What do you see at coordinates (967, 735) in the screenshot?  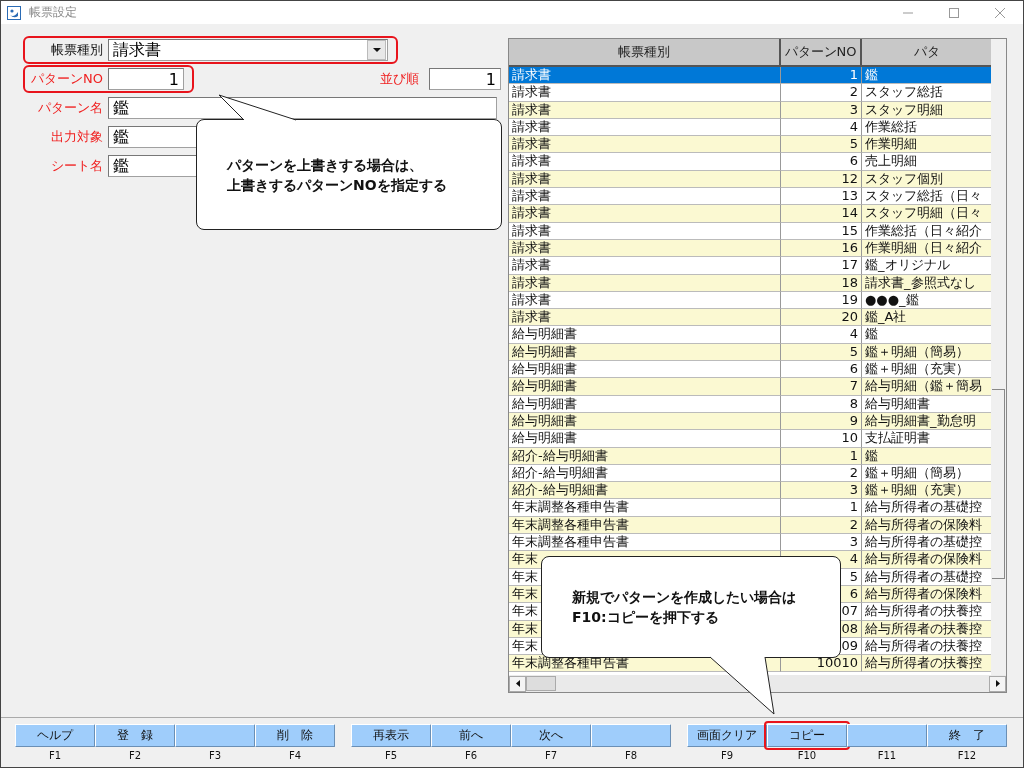 I see `function-key-button: 終 了` at bounding box center [967, 735].